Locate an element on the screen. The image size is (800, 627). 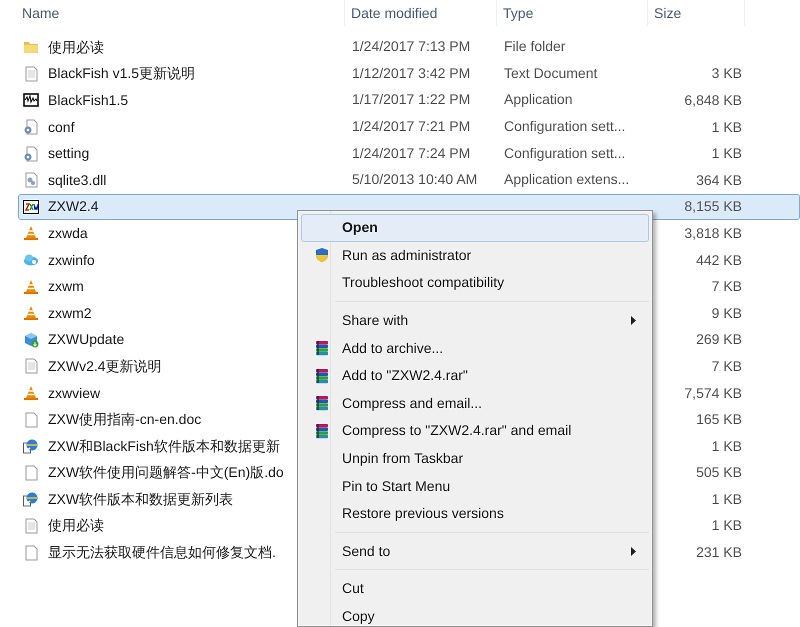
file-name: ZXW使用指南-cn-en.doc is located at coordinates (125, 420).